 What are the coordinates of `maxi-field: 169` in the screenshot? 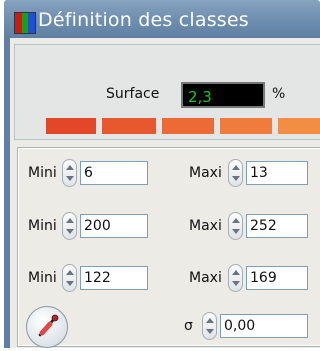 It's located at (277, 278).